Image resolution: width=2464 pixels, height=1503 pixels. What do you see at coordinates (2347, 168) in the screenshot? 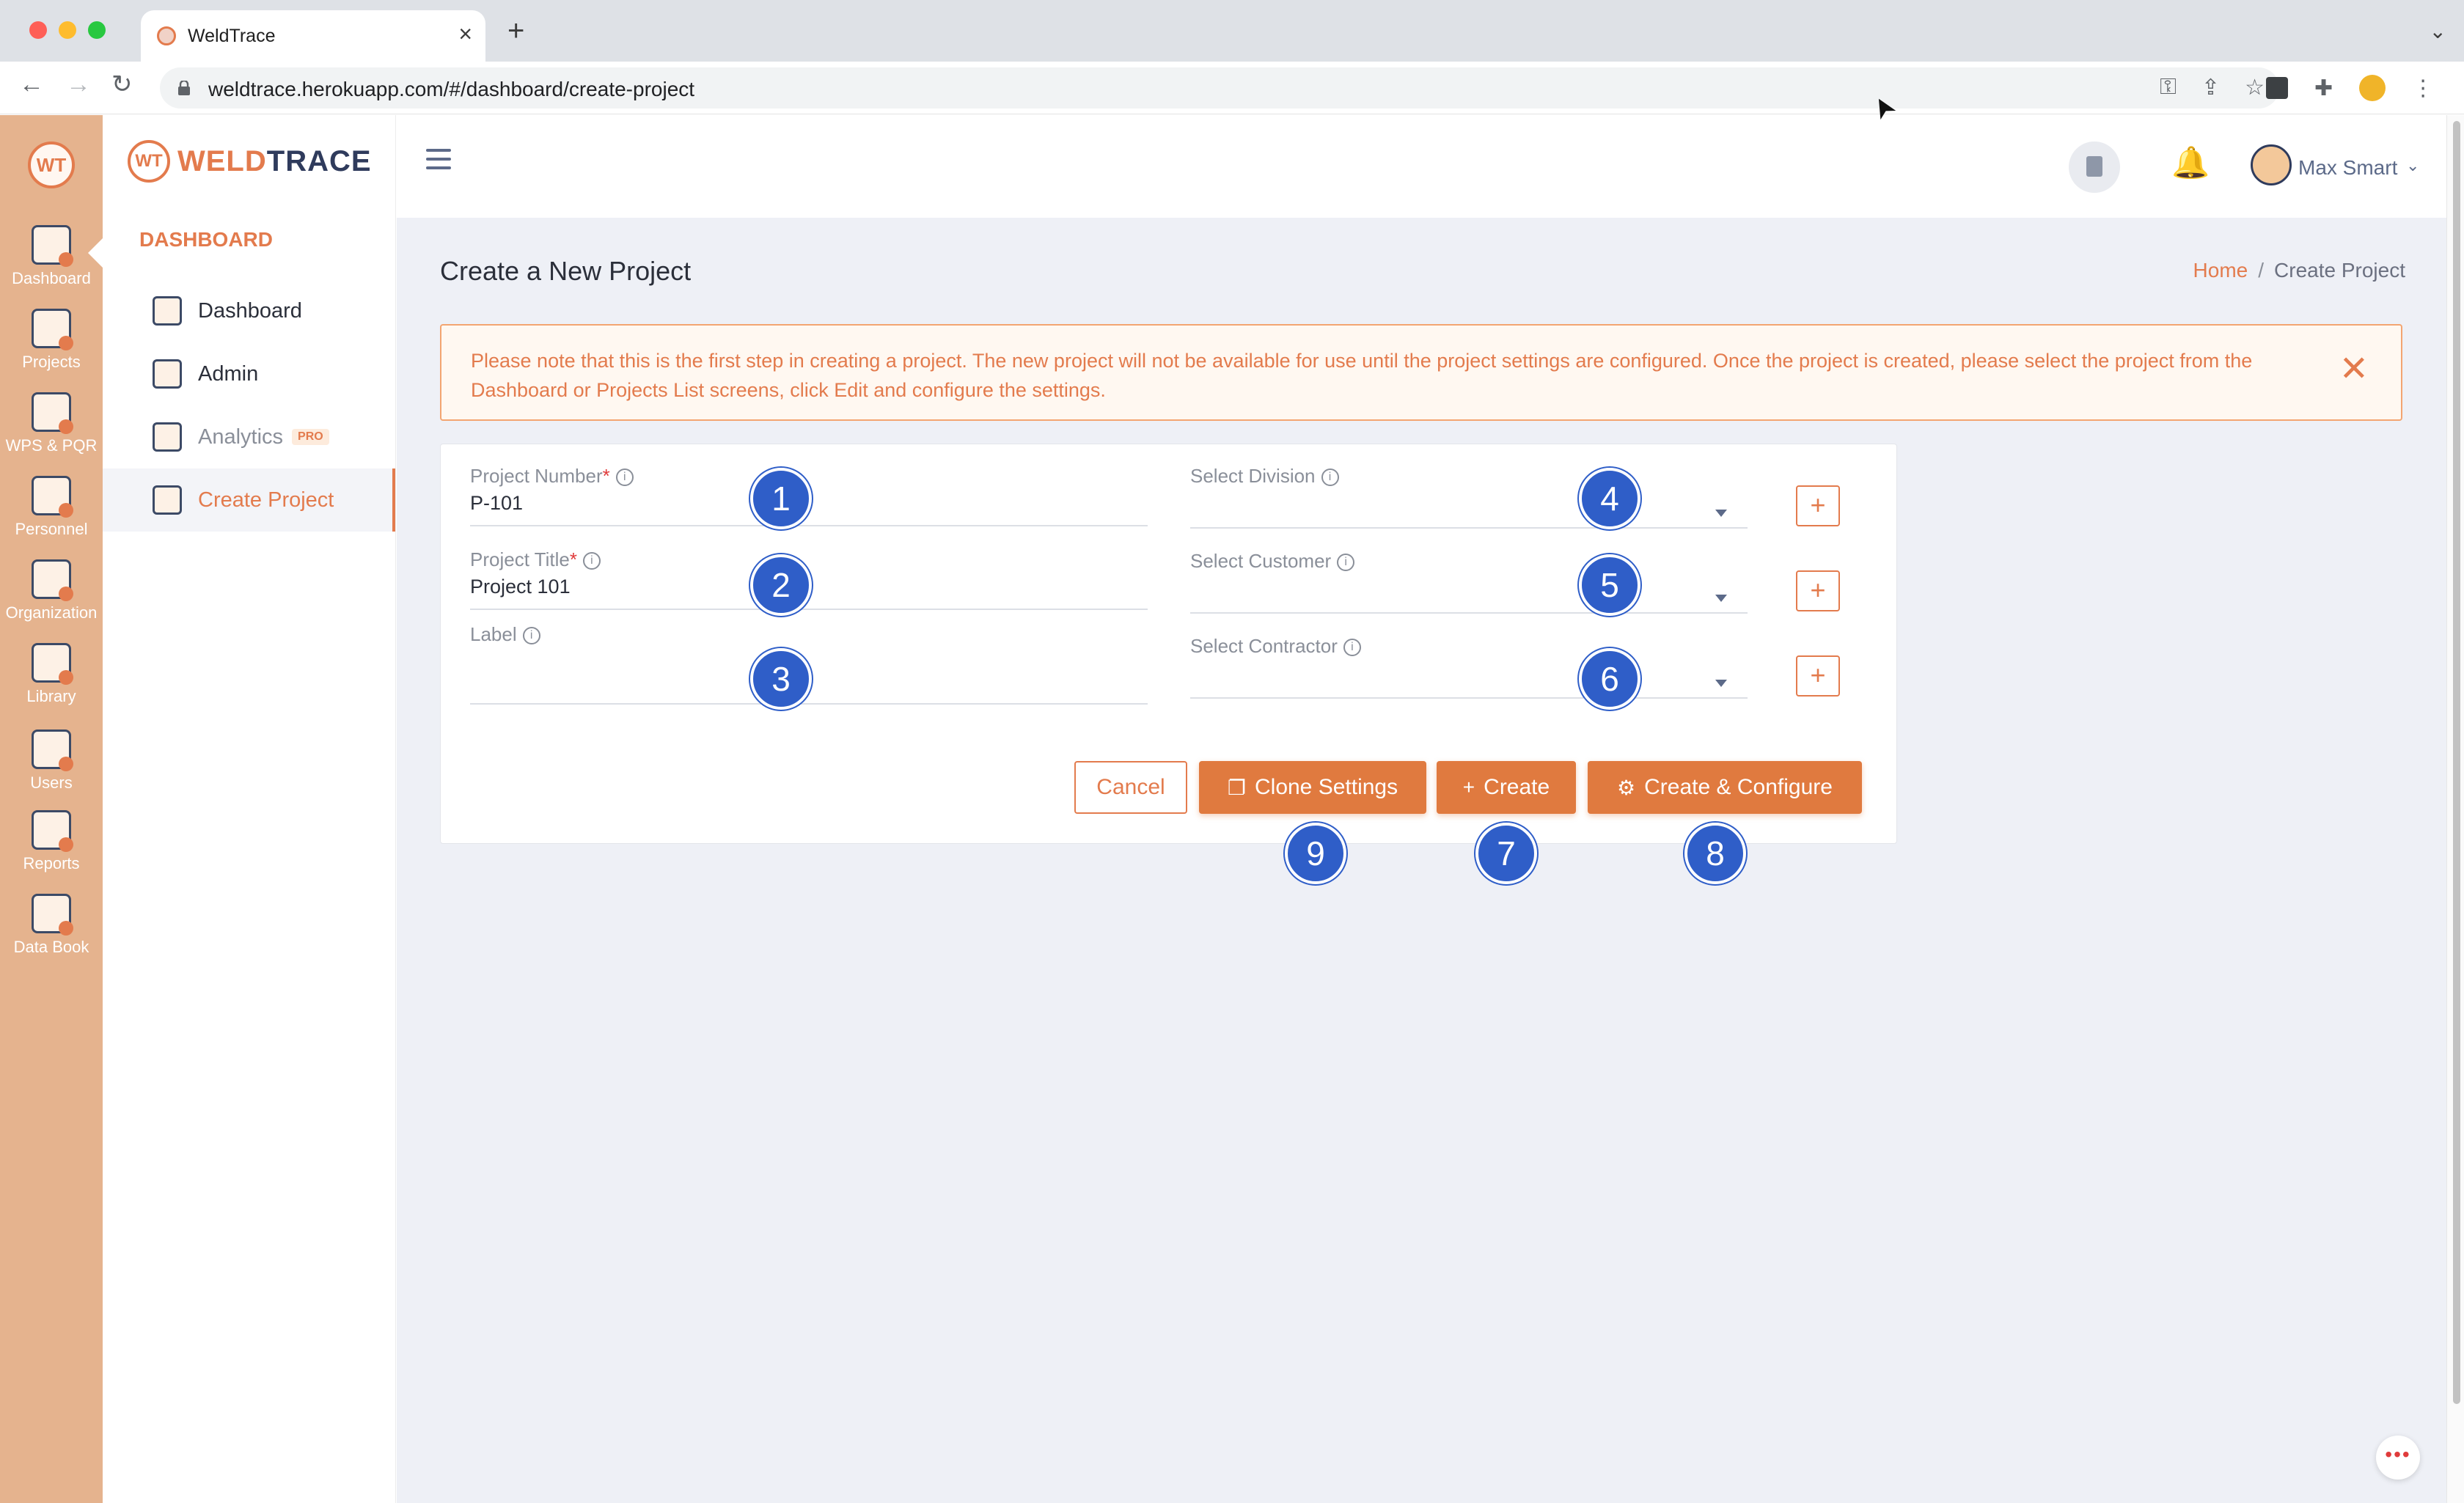
I see `user-name: Max Smart` at bounding box center [2347, 168].